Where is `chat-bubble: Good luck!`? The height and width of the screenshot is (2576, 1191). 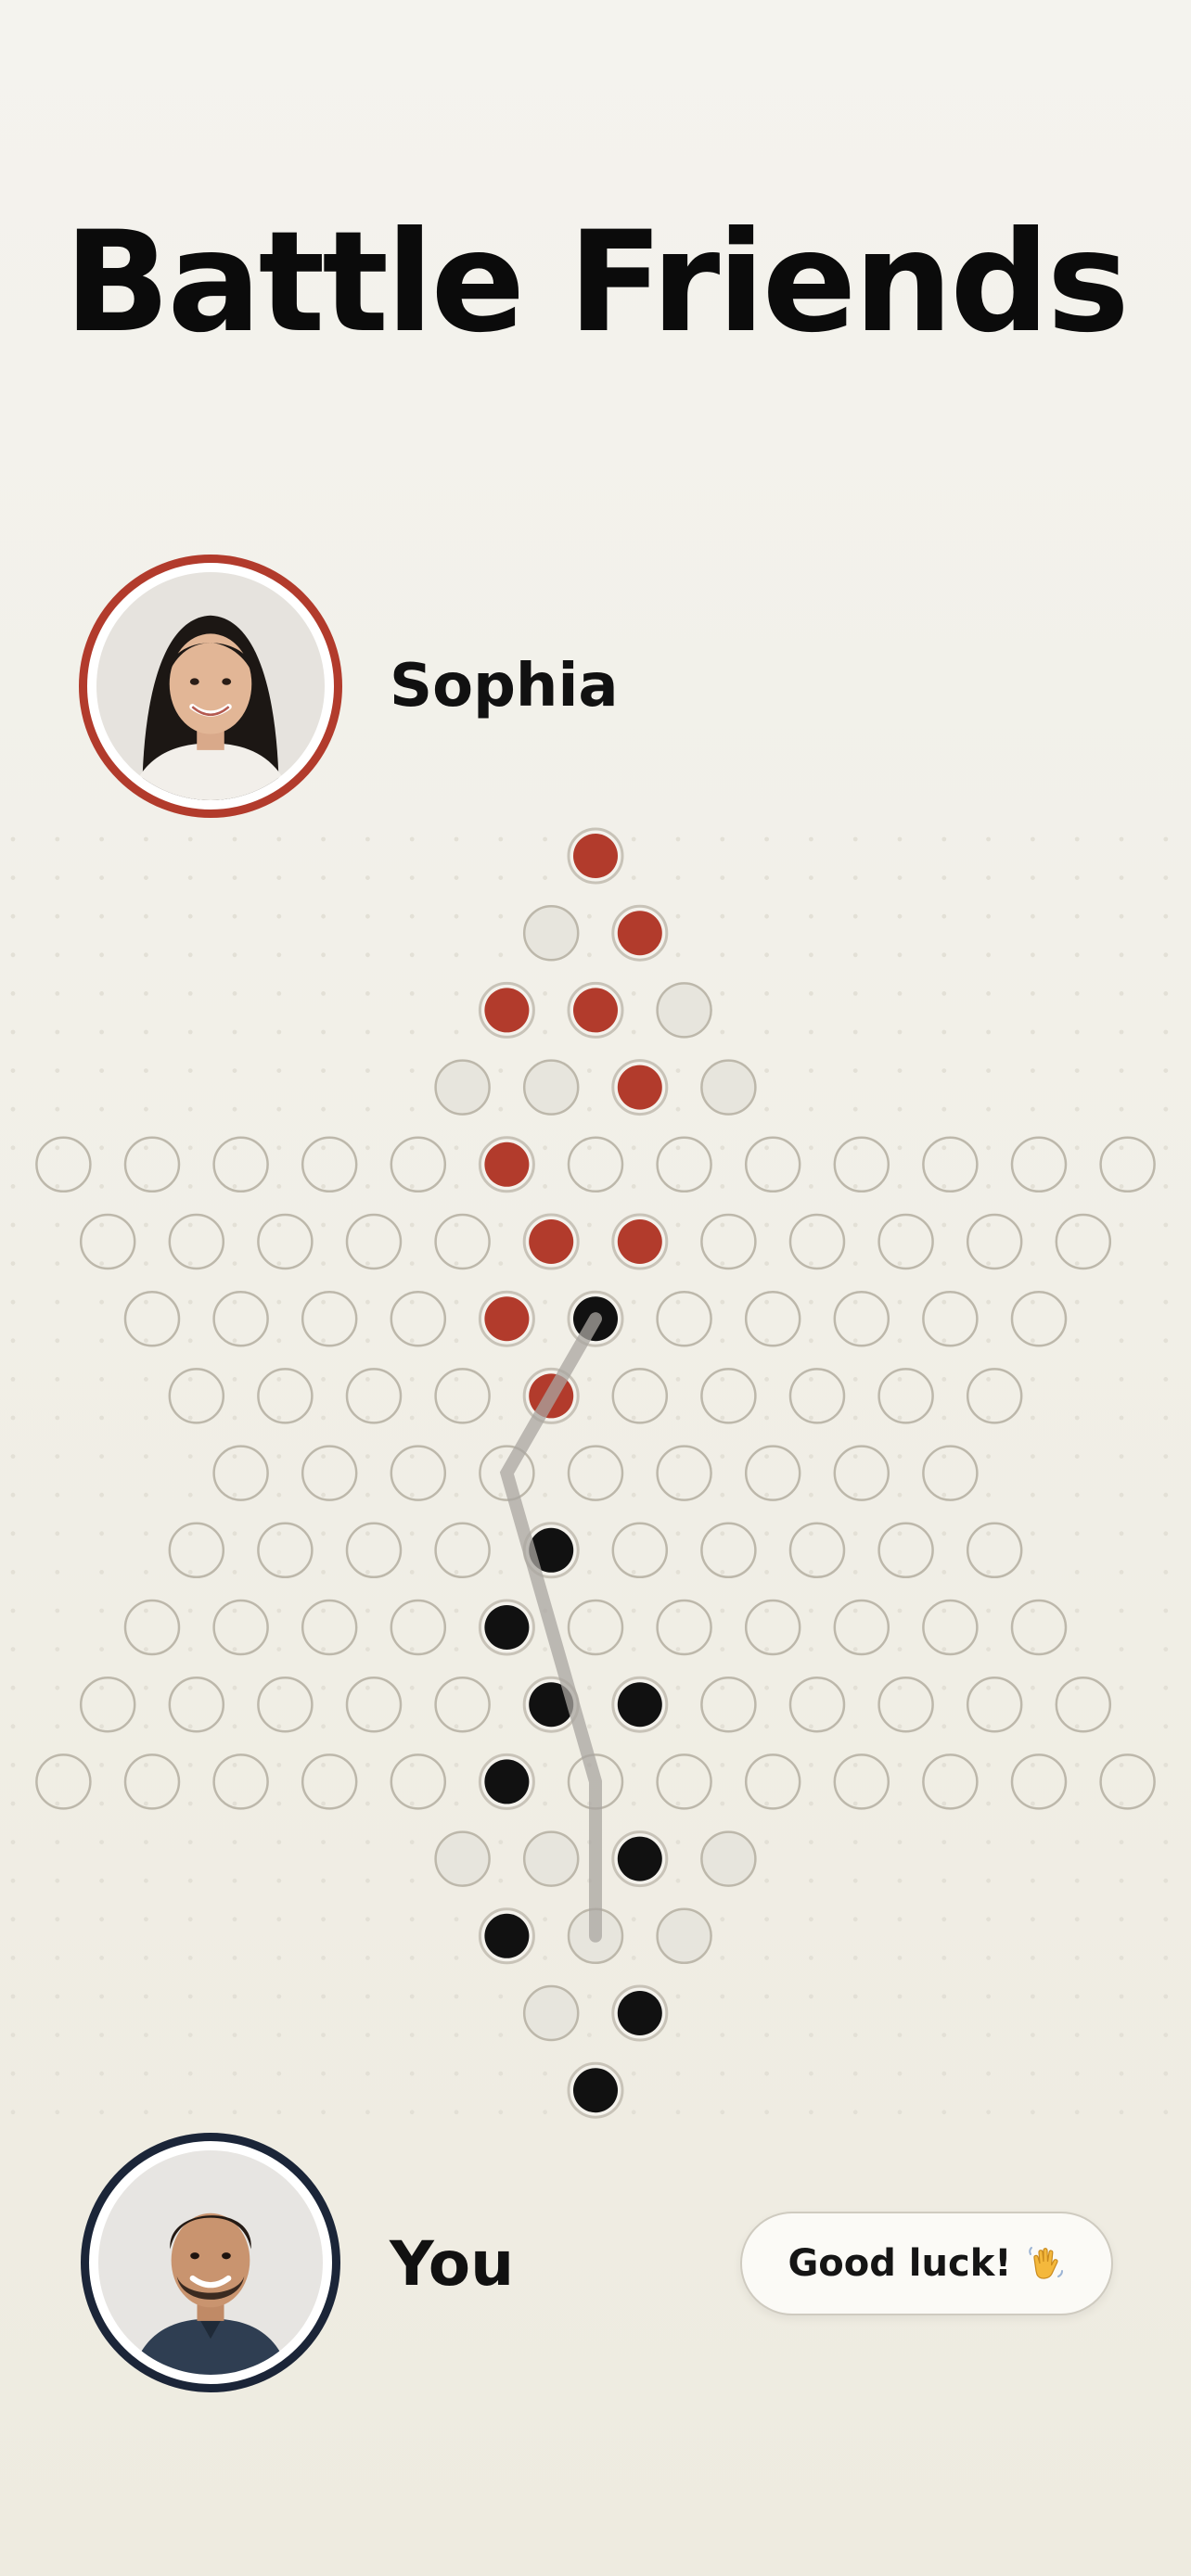 chat-bubble: Good luck! is located at coordinates (926, 2263).